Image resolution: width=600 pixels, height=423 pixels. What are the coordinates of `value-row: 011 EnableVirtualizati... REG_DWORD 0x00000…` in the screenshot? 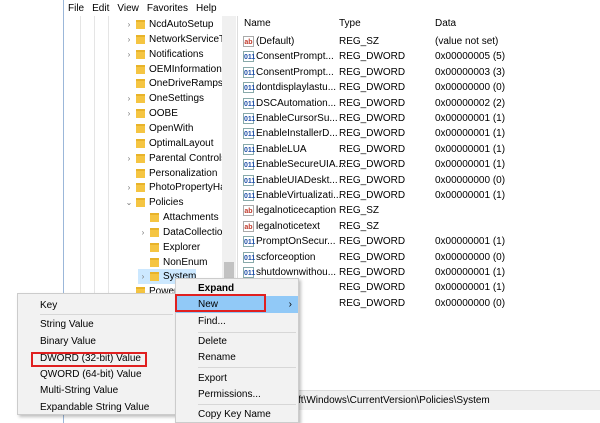 It's located at (420, 195).